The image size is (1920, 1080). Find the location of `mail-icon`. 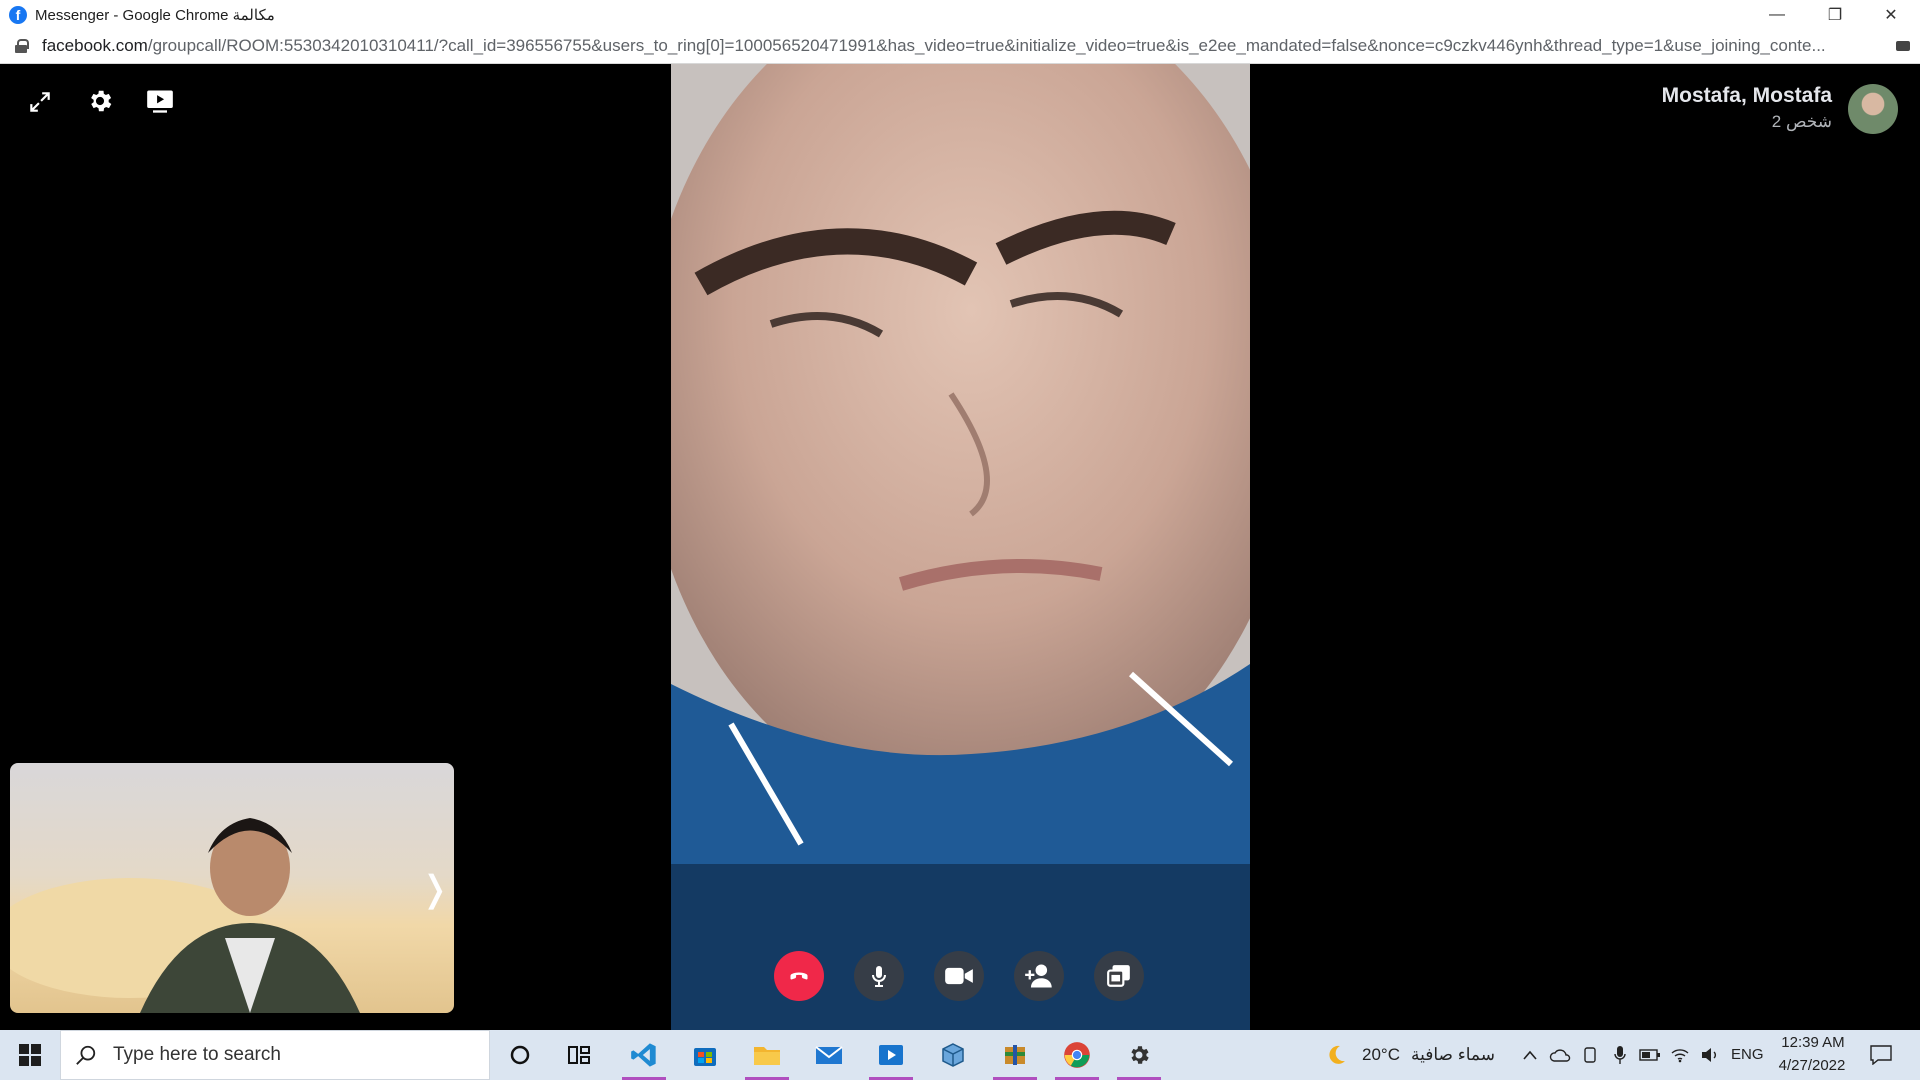

mail-icon is located at coordinates (829, 1055).